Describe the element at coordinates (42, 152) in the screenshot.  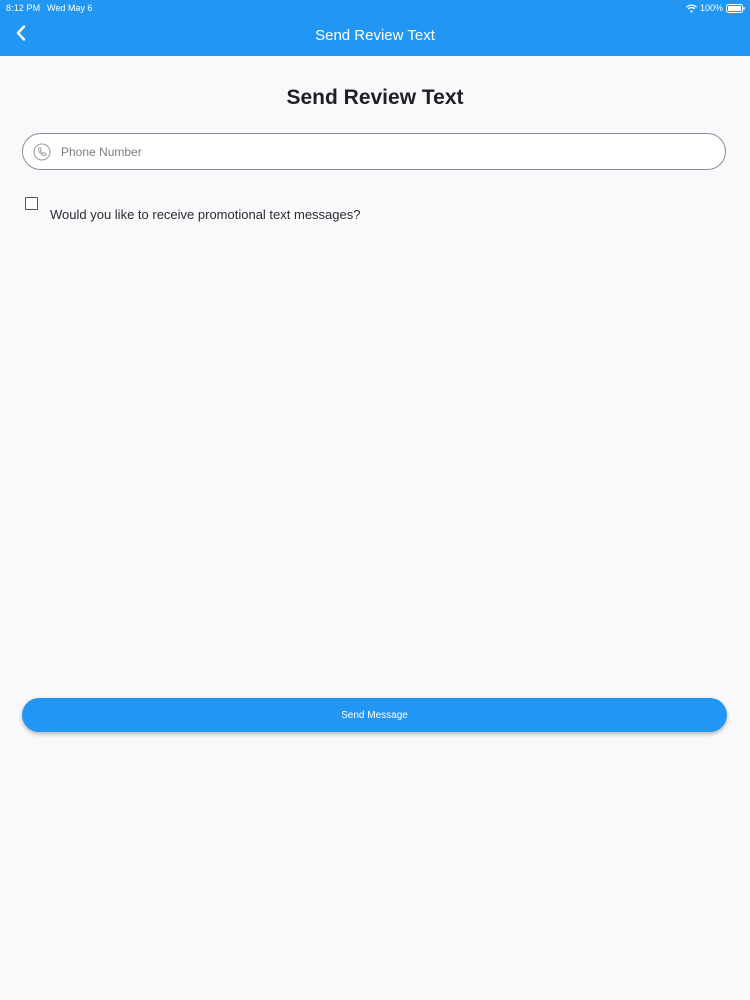
I see `phone-icon` at that location.